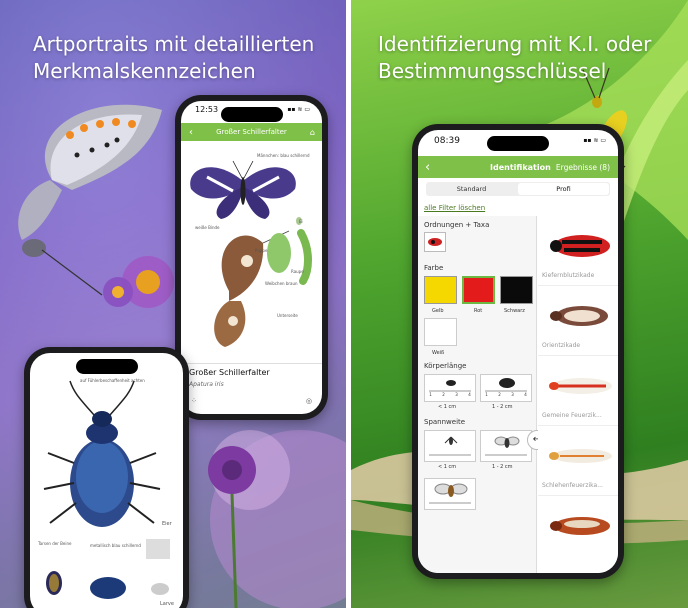 The width and height of the screenshot is (688, 608). Describe the element at coordinates (440, 290) in the screenshot. I see `color-swatch-yellow` at that location.